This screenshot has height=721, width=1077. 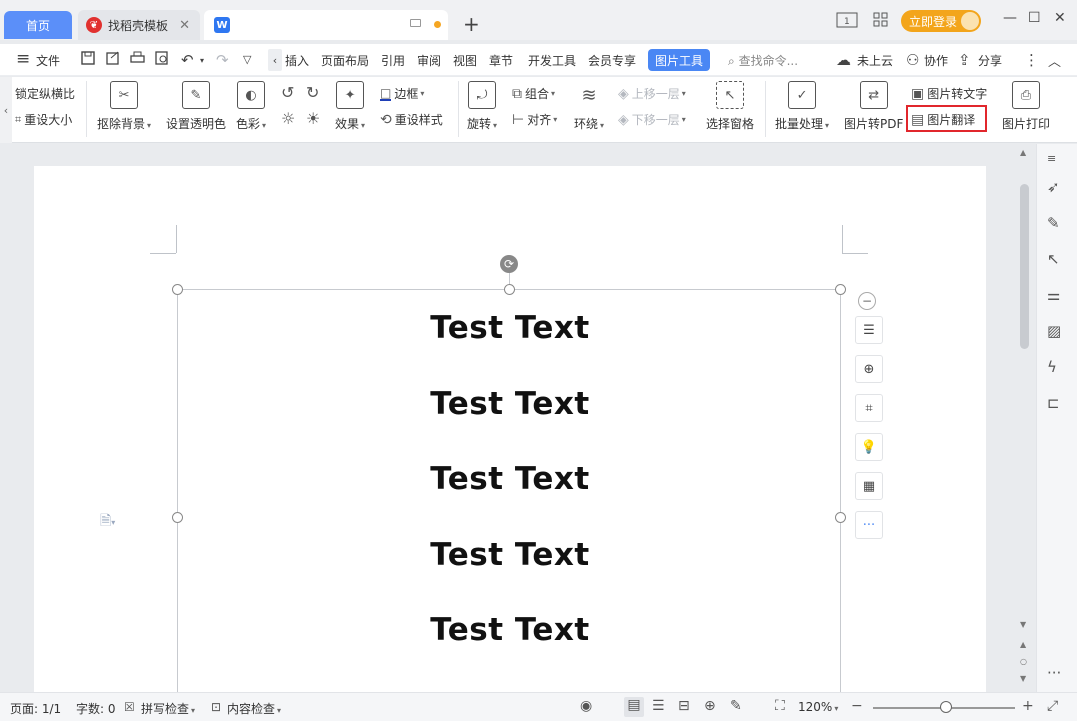 I want to click on adjust-icon: ⚌, so click(x=1053, y=295).